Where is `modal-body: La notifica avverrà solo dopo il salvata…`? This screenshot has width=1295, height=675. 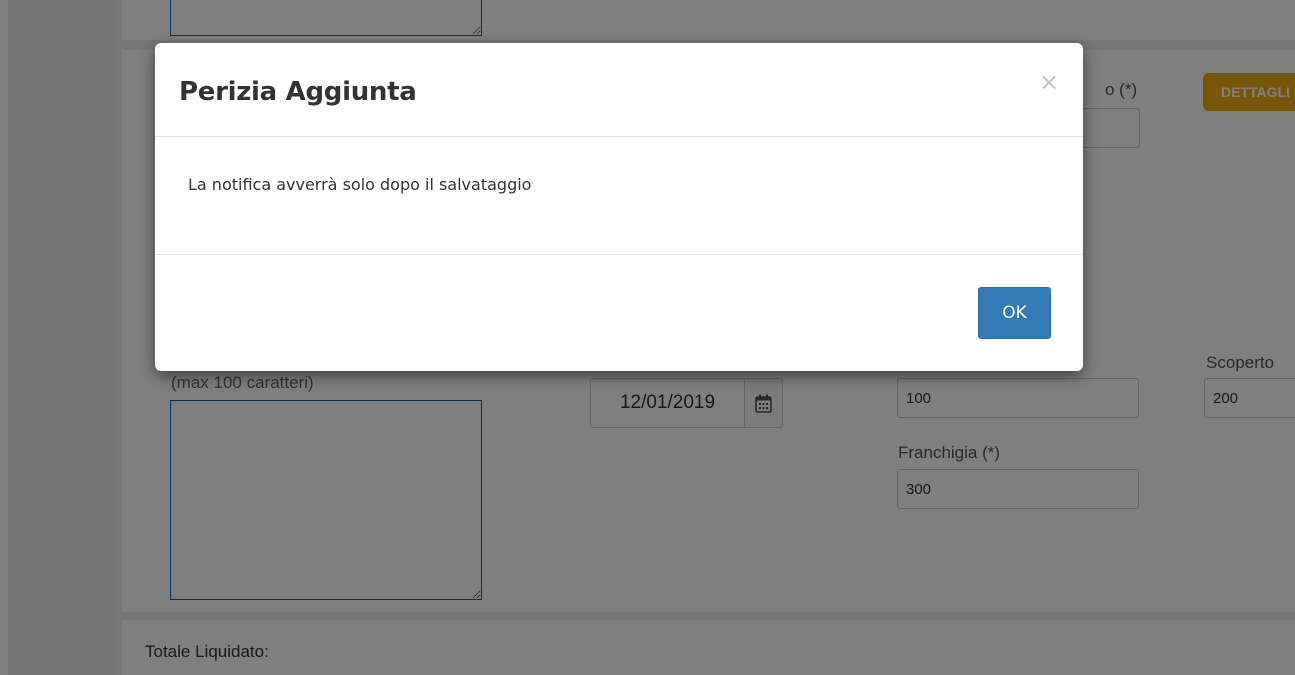 modal-body: La notifica avverrà solo dopo il salvata… is located at coordinates (619, 196).